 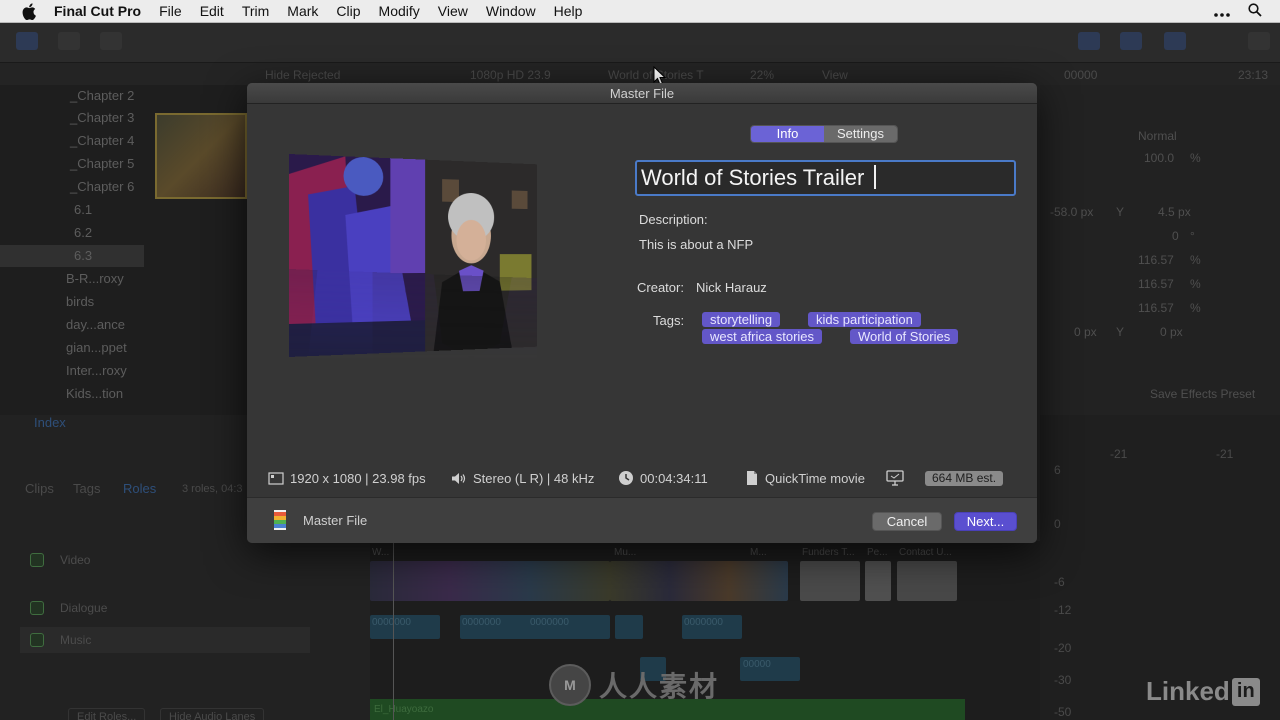 I want to click on library-item: _Chapter 6, so click(x=102, y=187).